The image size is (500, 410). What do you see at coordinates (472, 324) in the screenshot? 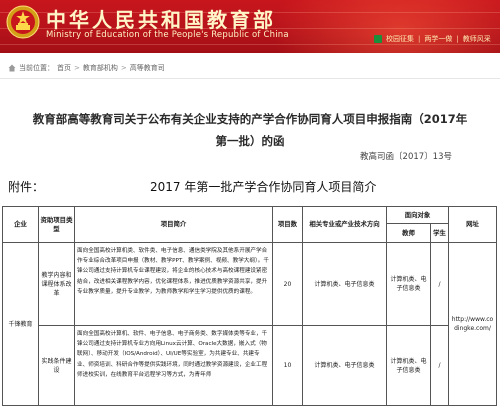
I see `url-link: http://www.codingke.com/` at bounding box center [472, 324].